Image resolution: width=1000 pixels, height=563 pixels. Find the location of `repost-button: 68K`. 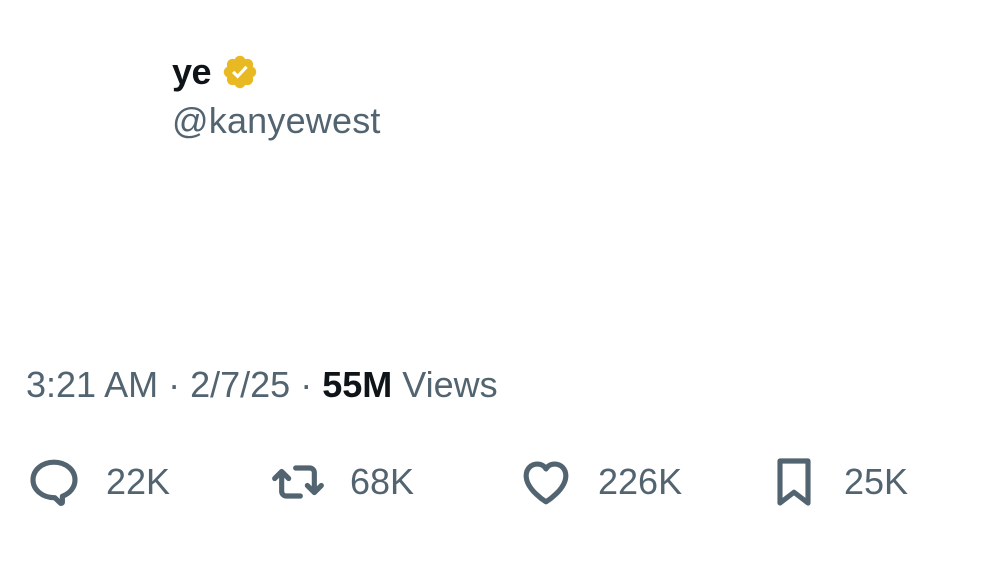

repost-button: 68K is located at coordinates (342, 482).